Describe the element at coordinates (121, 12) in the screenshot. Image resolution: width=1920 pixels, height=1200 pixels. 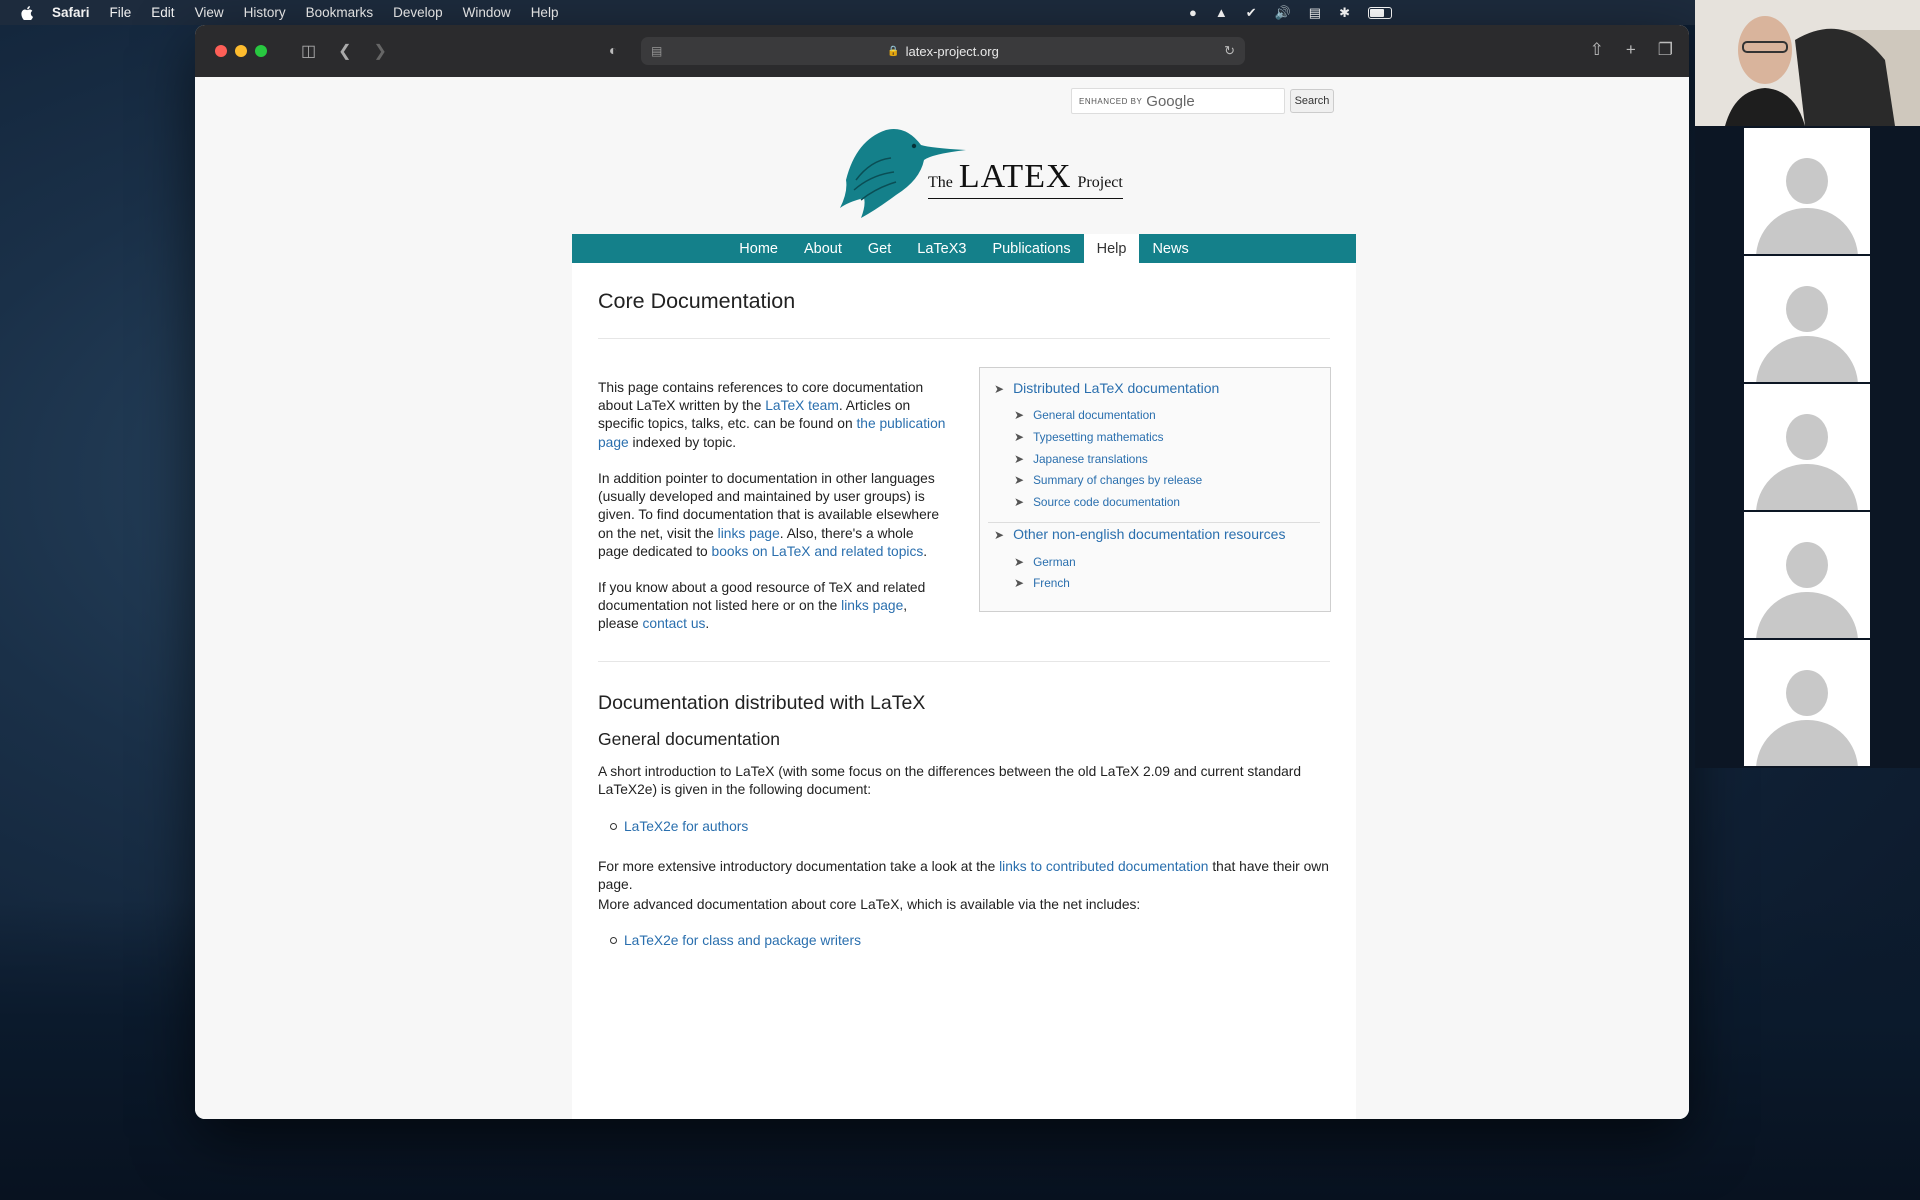
I see `menu-file: File` at that location.